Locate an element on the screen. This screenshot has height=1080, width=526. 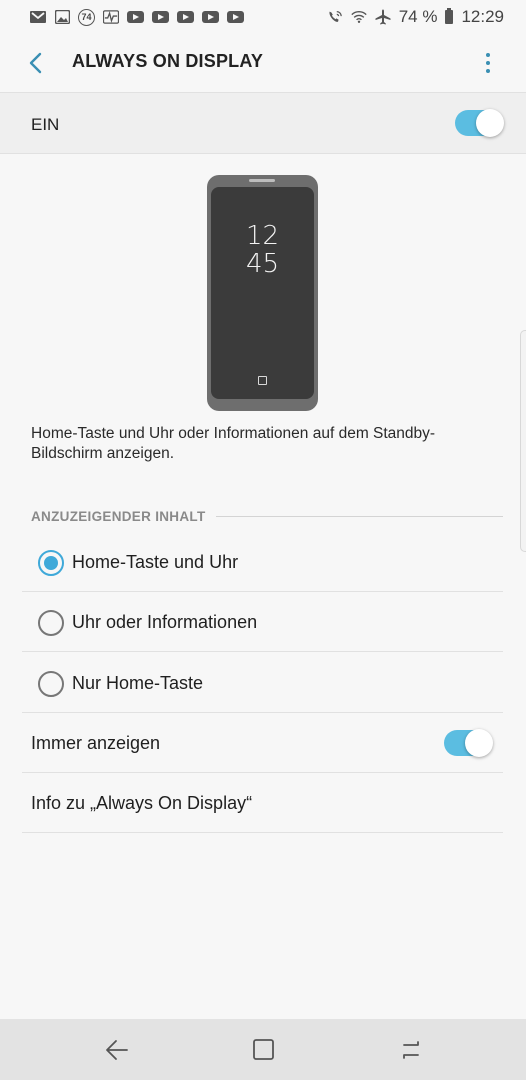
master-switch-row: EIN is located at coordinates (263, 123).